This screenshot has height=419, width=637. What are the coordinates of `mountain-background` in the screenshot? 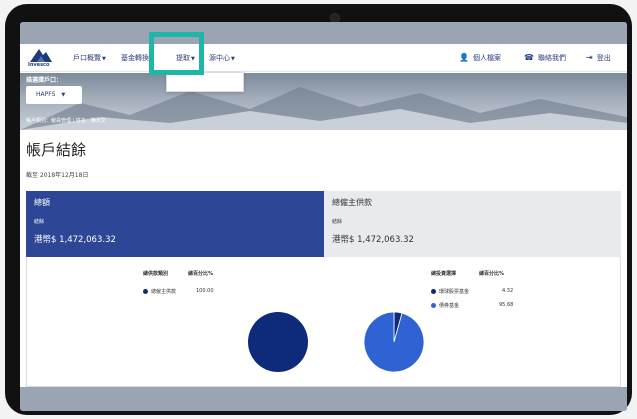 It's located at (323, 108).